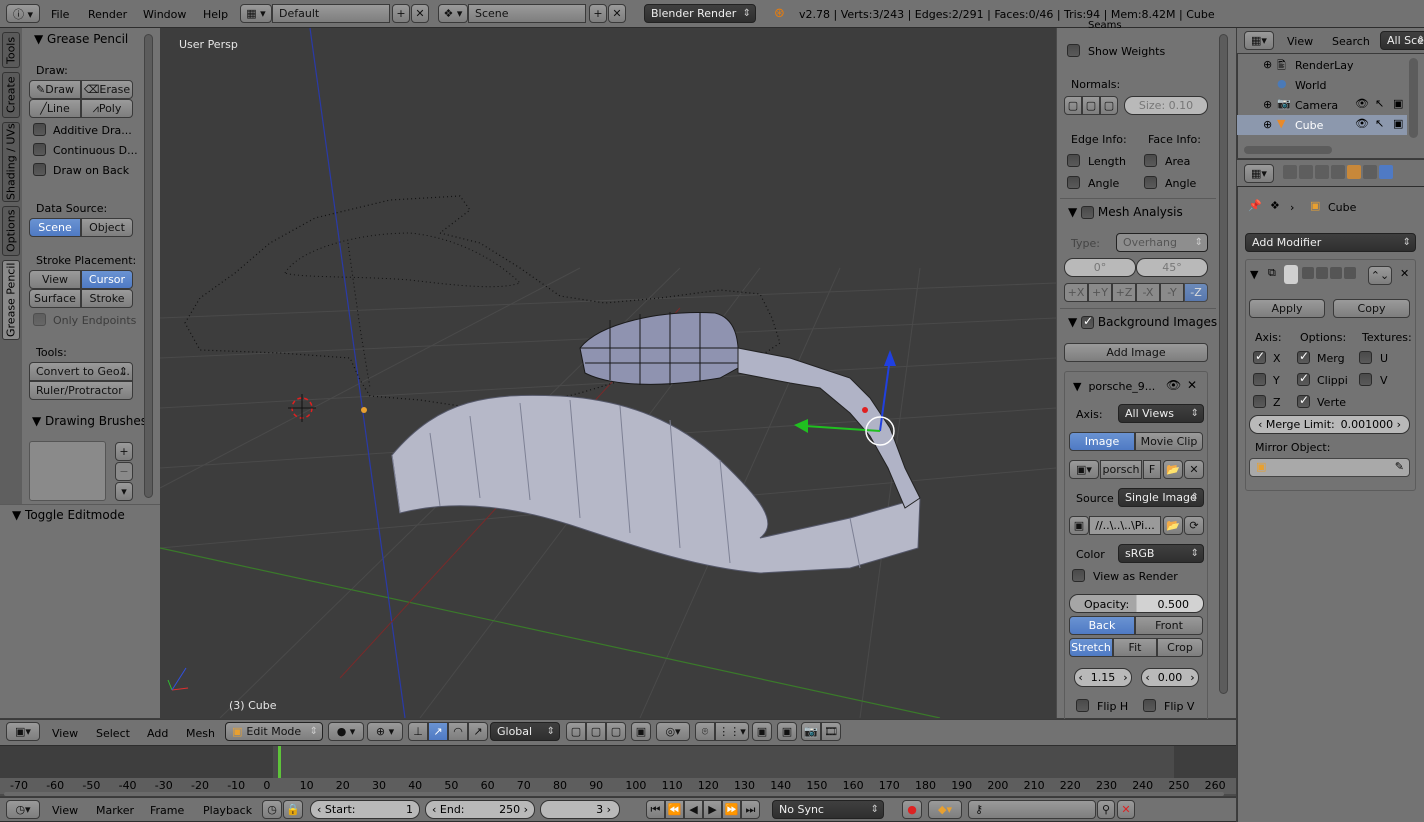  I want to click on occlude-geometry-icon: ▣, so click(641, 731).